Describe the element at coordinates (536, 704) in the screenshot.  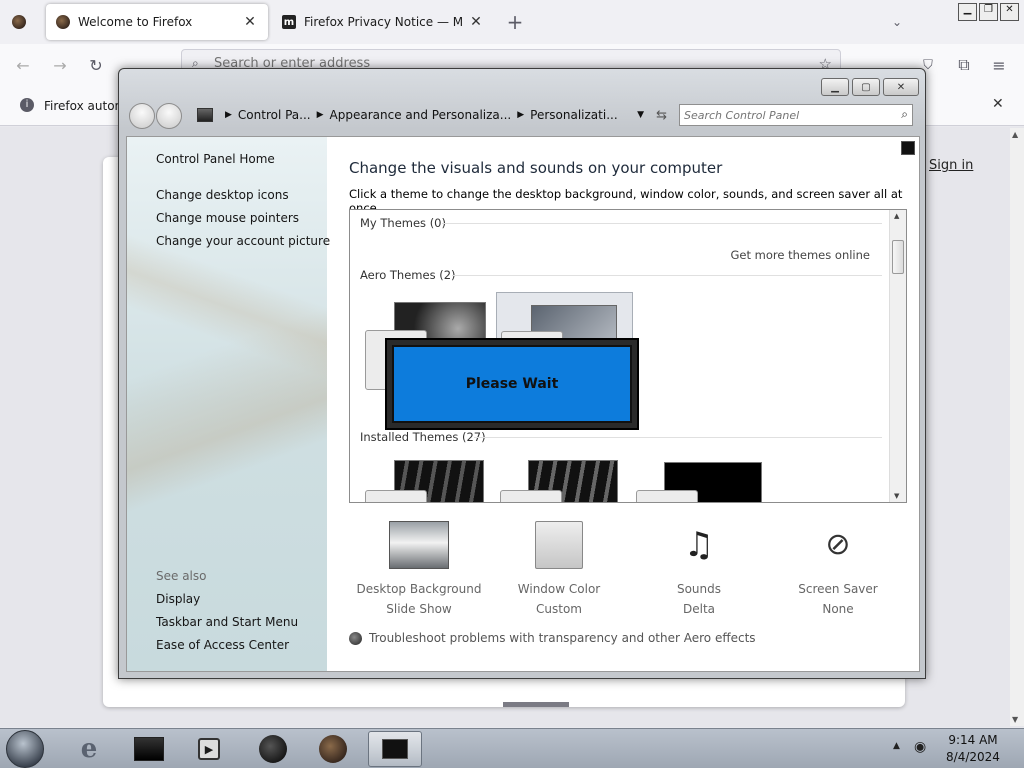
I see `carousel-indicator` at that location.